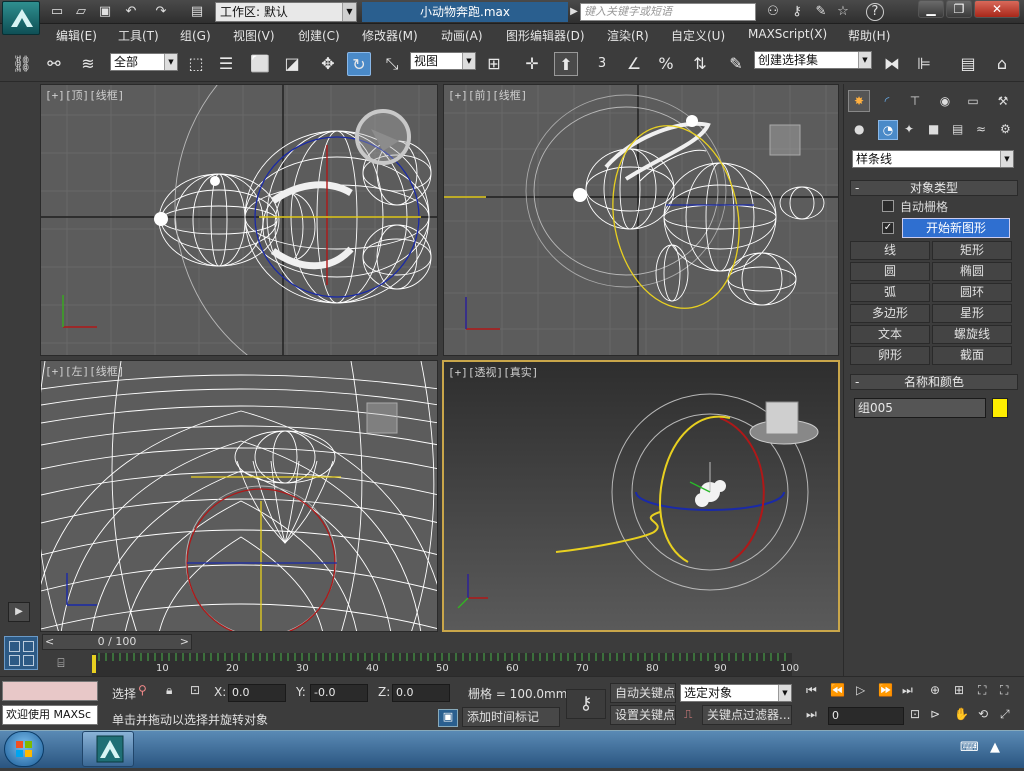  I want to click on app-logo-button, so click(21, 18).